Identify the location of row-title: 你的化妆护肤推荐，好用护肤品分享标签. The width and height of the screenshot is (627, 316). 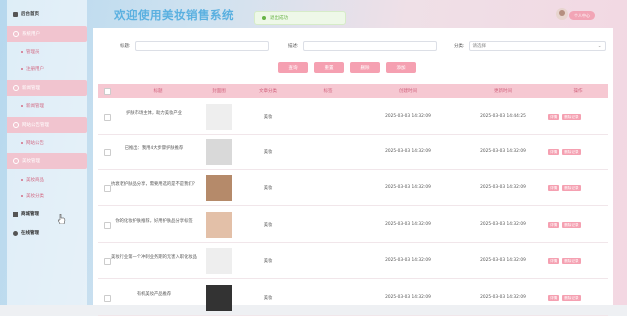
(154, 221).